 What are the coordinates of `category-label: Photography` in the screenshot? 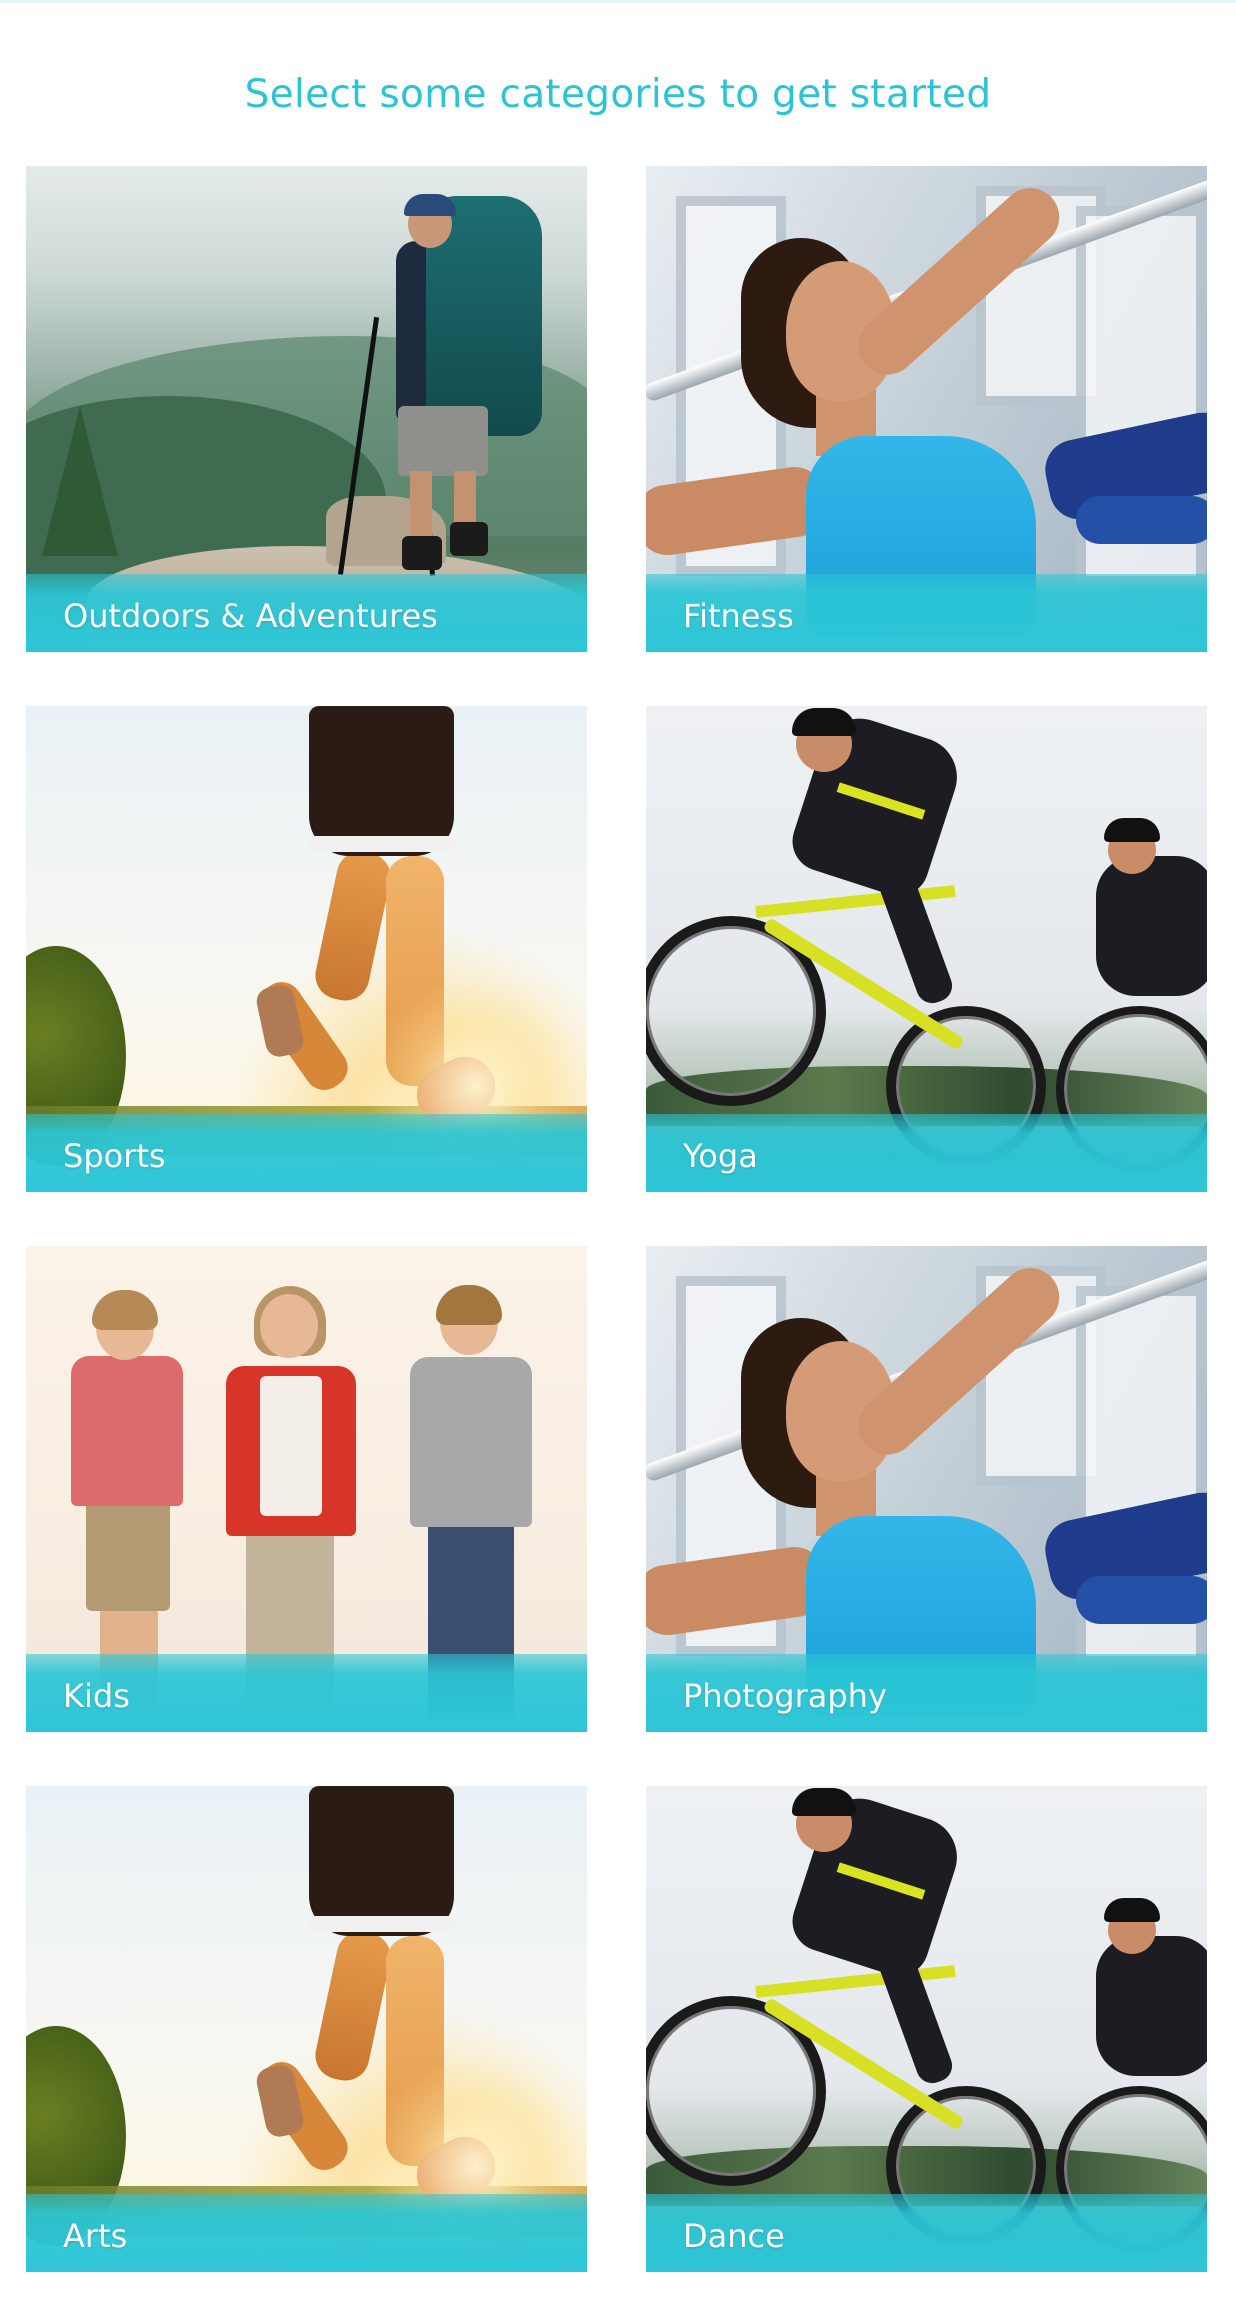 It's located at (785, 1696).